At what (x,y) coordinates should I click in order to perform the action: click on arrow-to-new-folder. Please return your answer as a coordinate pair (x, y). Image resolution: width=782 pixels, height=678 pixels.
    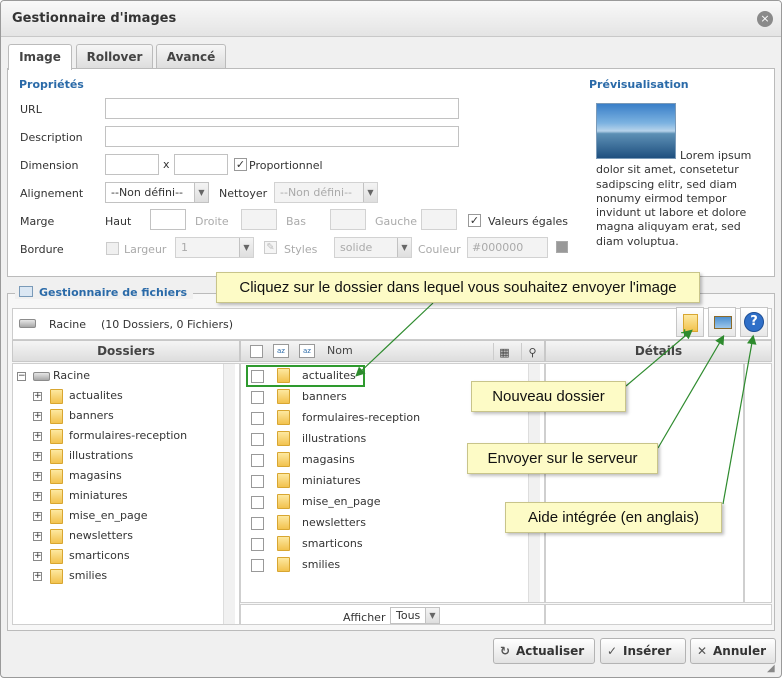
    Looking at the image, I should click on (659, 358).